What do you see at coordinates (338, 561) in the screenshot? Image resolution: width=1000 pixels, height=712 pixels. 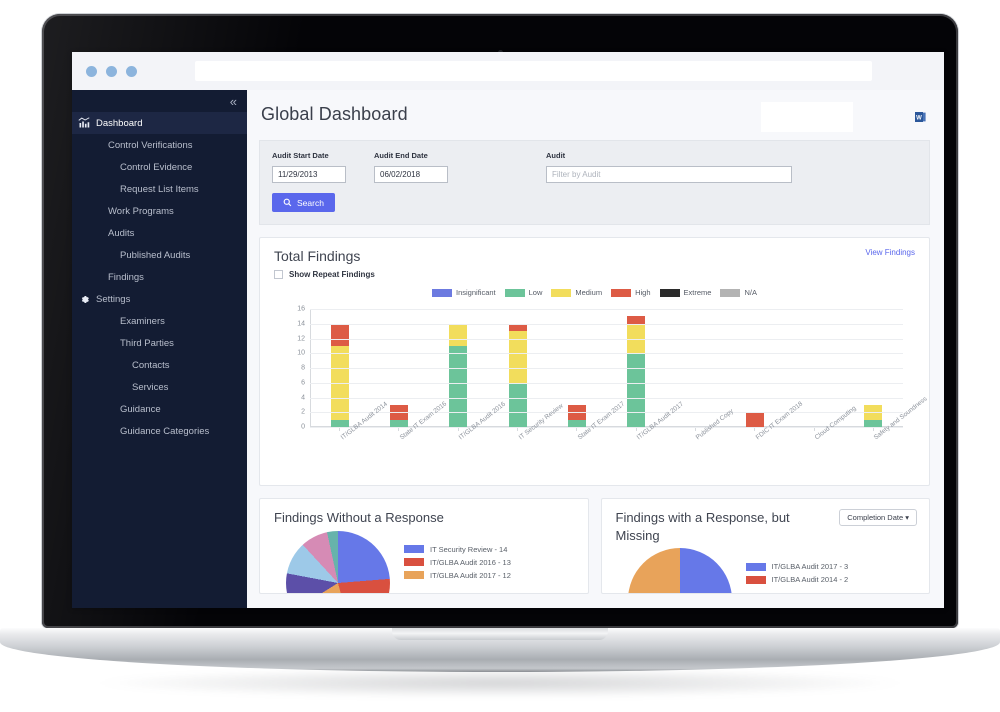 I see `findings-without-response-pie` at bounding box center [338, 561].